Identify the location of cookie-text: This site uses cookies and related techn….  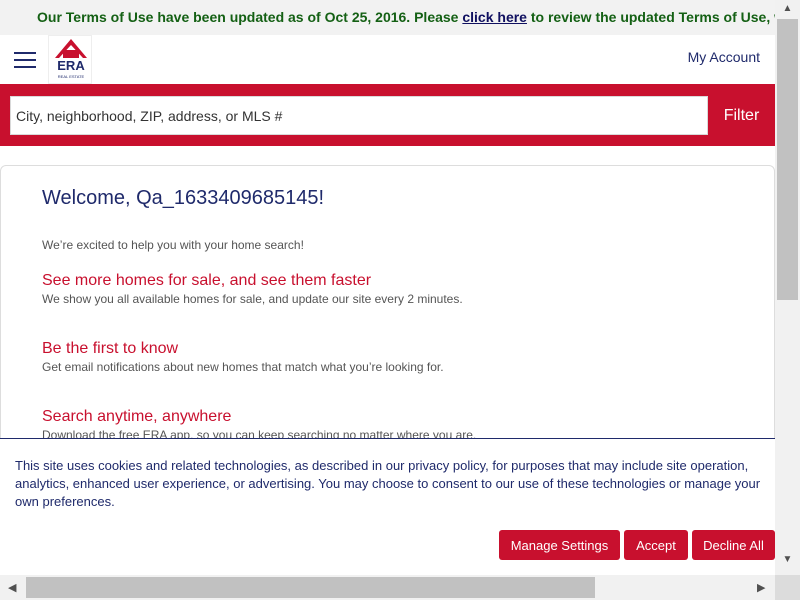
(388, 483).